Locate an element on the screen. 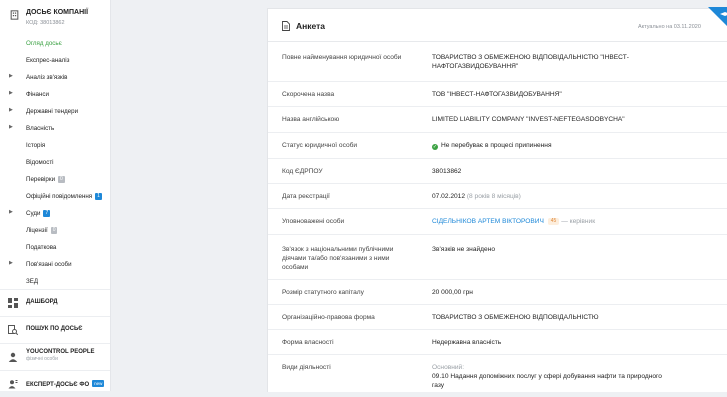 The height and width of the screenshot is (397, 727). field-label: Скорочена назва is located at coordinates (308, 94).